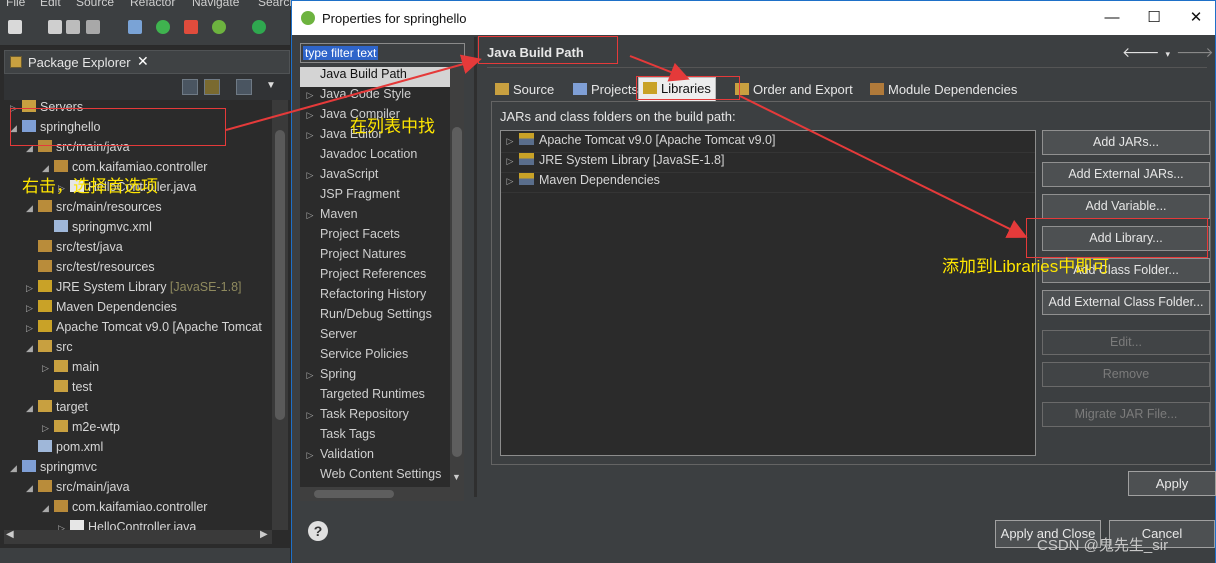  What do you see at coordinates (375, 337) in the screenshot?
I see `nav-item: Server` at bounding box center [375, 337].